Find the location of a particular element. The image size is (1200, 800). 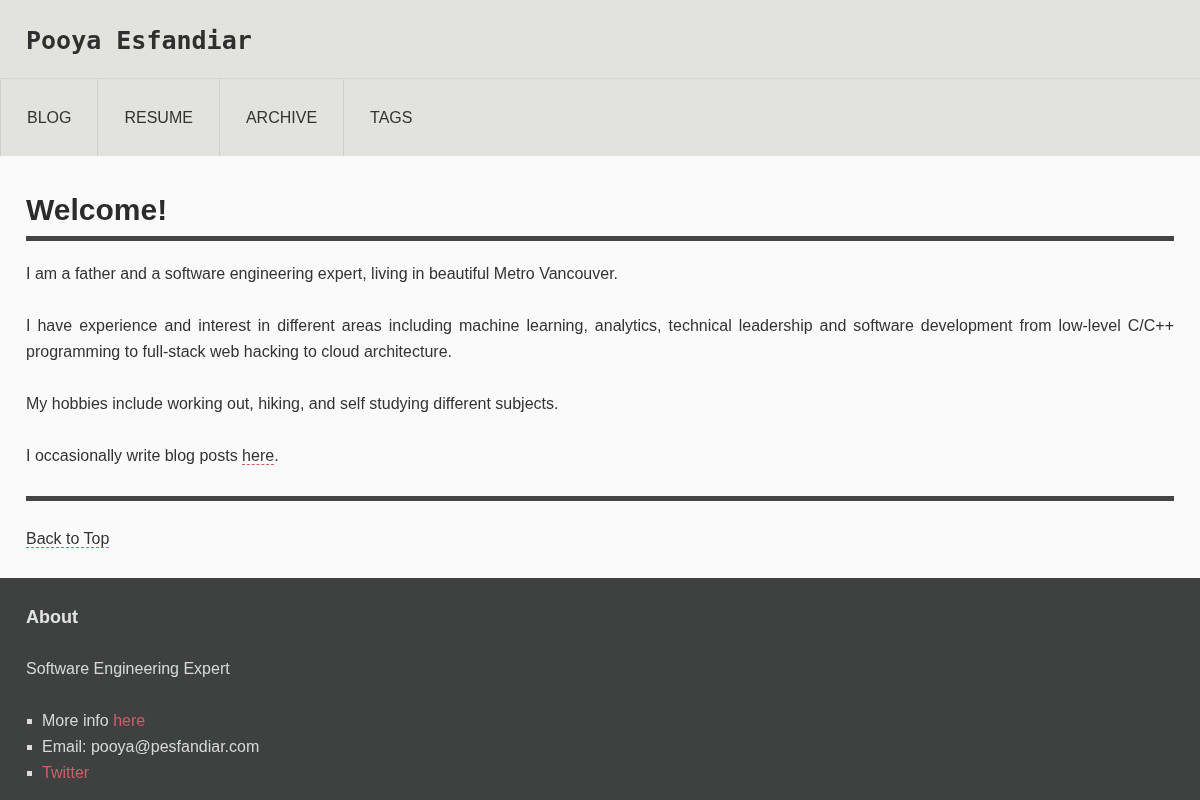

footer-heading: About is located at coordinates (52, 617).